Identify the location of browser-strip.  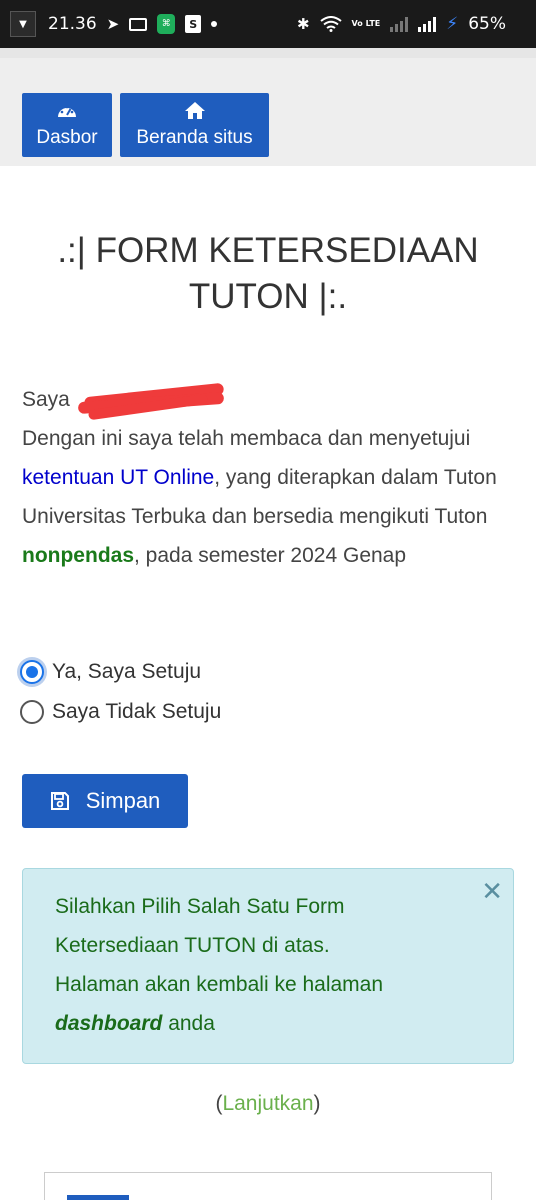
(268, 53).